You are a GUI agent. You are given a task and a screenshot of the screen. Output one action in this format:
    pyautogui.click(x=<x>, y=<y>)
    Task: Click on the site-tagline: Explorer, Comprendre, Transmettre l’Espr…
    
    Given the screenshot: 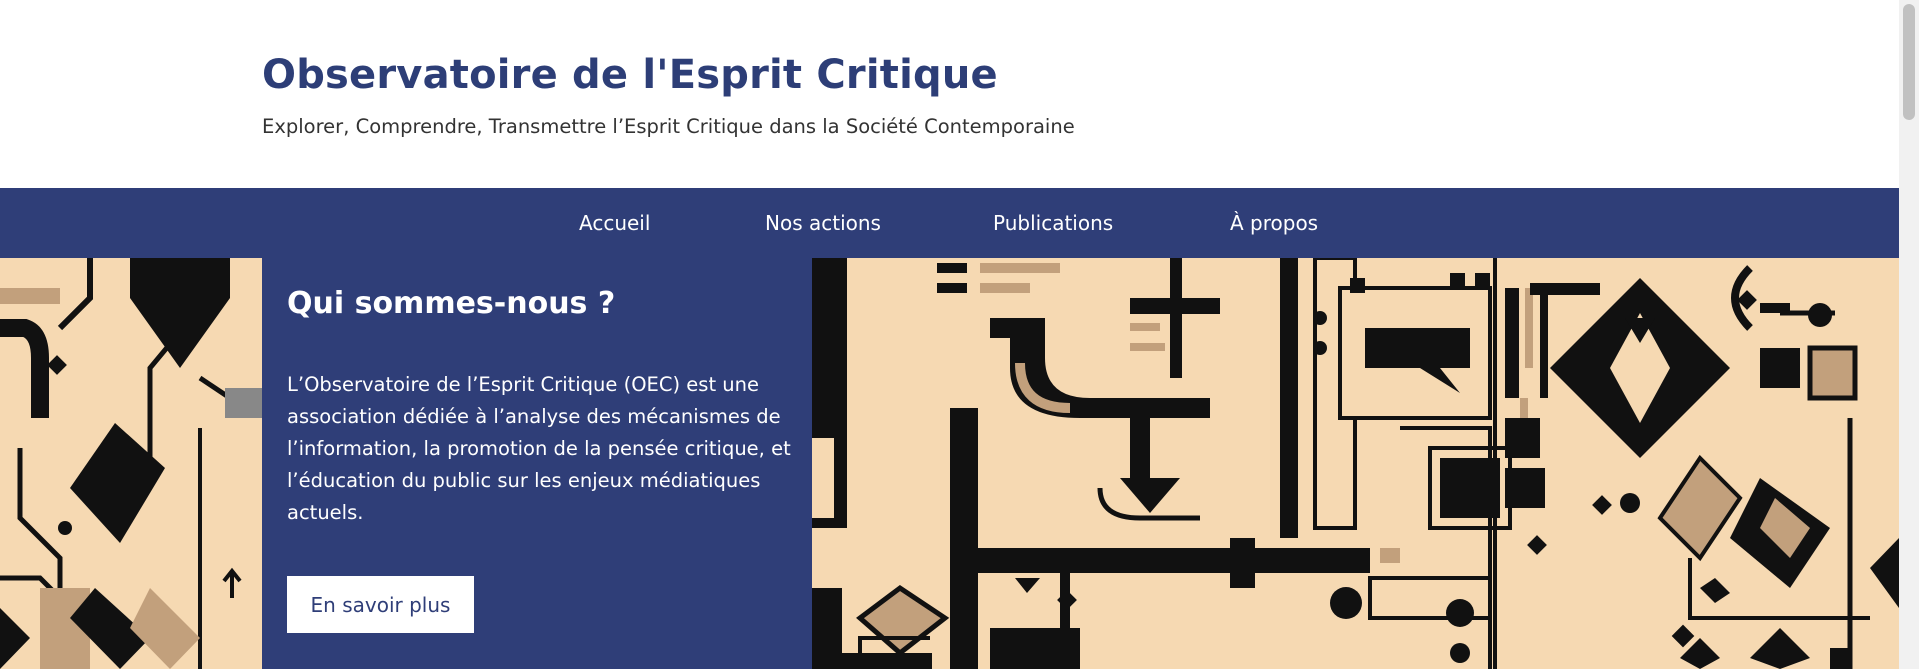 What is the action you would take?
    pyautogui.click(x=668, y=126)
    